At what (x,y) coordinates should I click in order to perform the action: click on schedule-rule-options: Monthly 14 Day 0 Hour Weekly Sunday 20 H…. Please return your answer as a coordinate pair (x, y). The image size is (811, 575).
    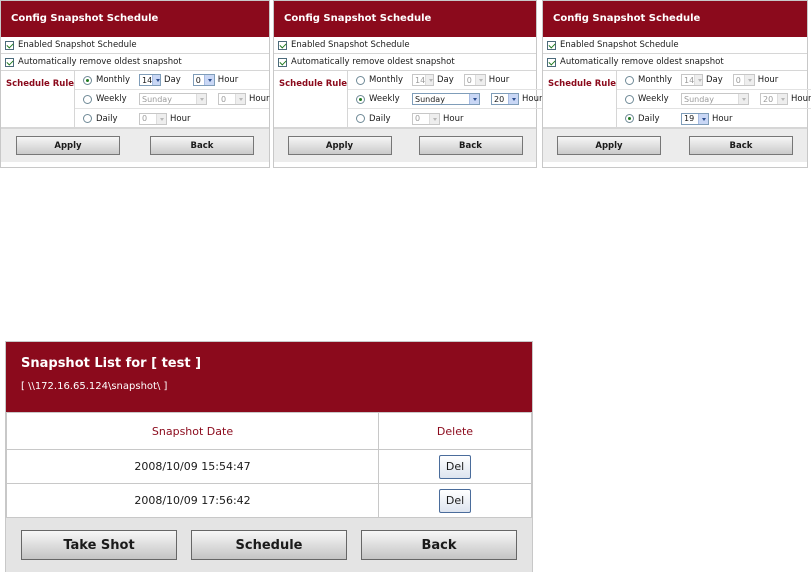
    Looking at the image, I should click on (445, 99).